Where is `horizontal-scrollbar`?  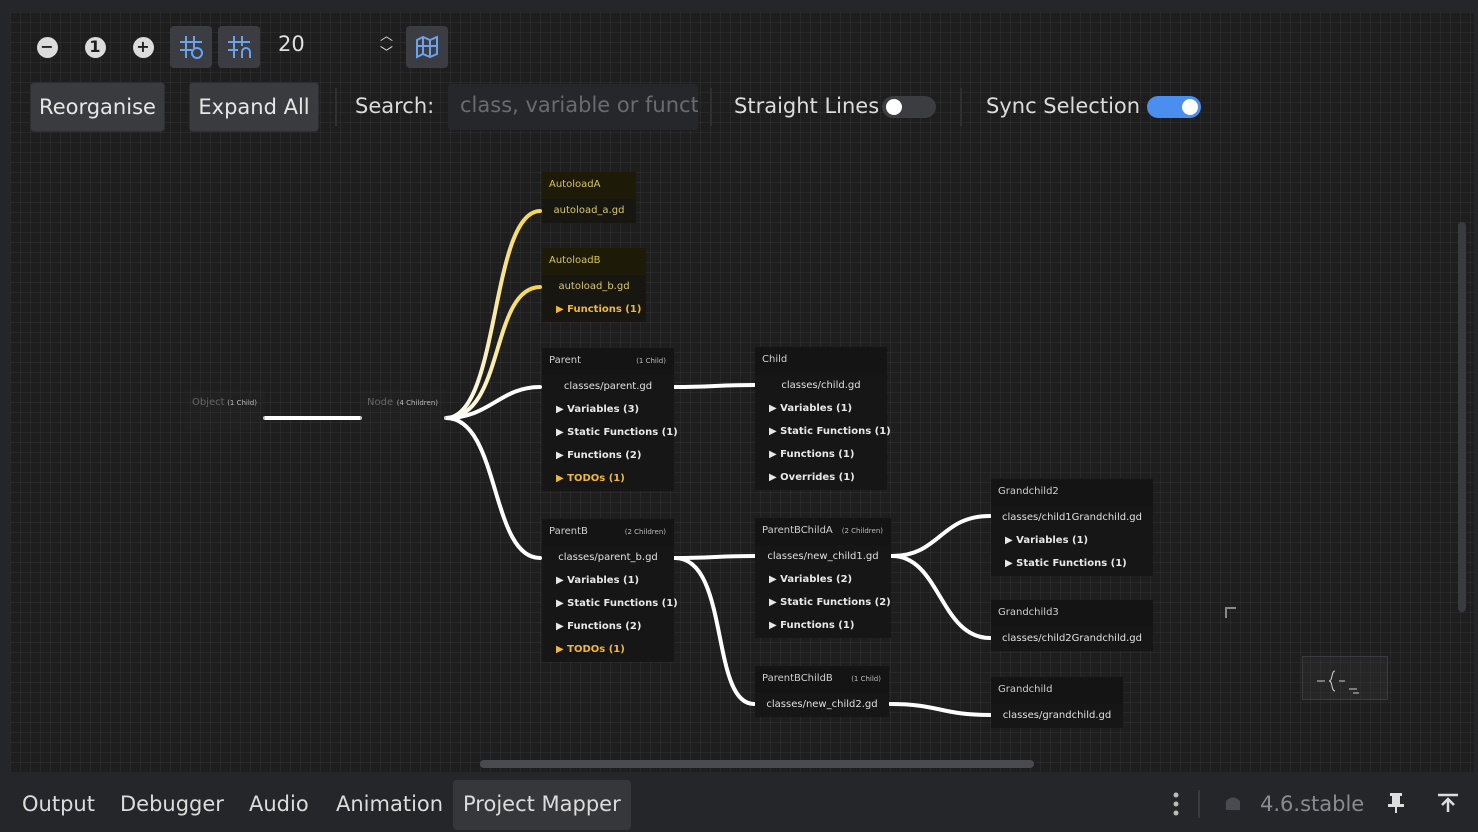
horizontal-scrollbar is located at coordinates (757, 764).